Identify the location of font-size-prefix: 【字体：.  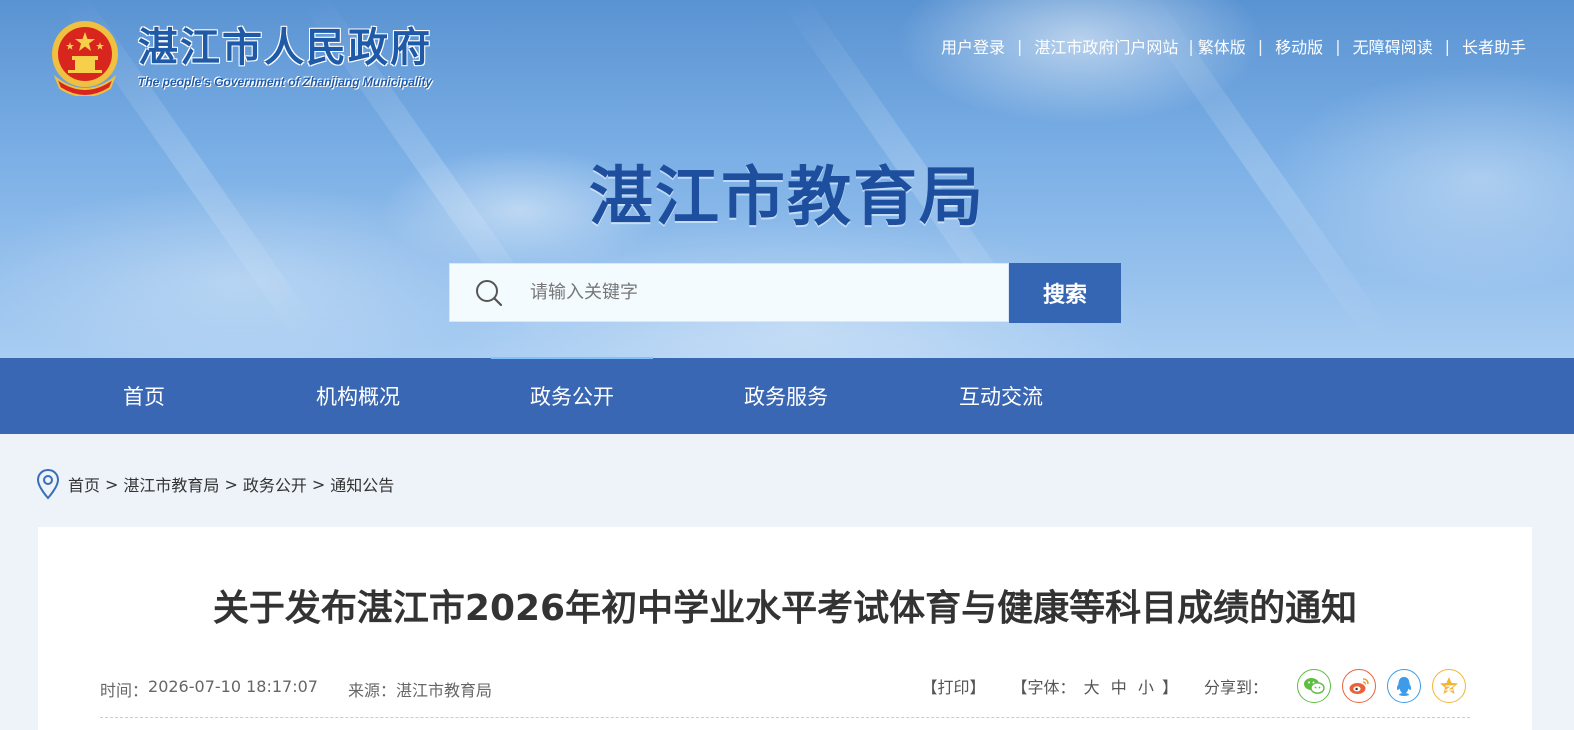
(1043, 687).